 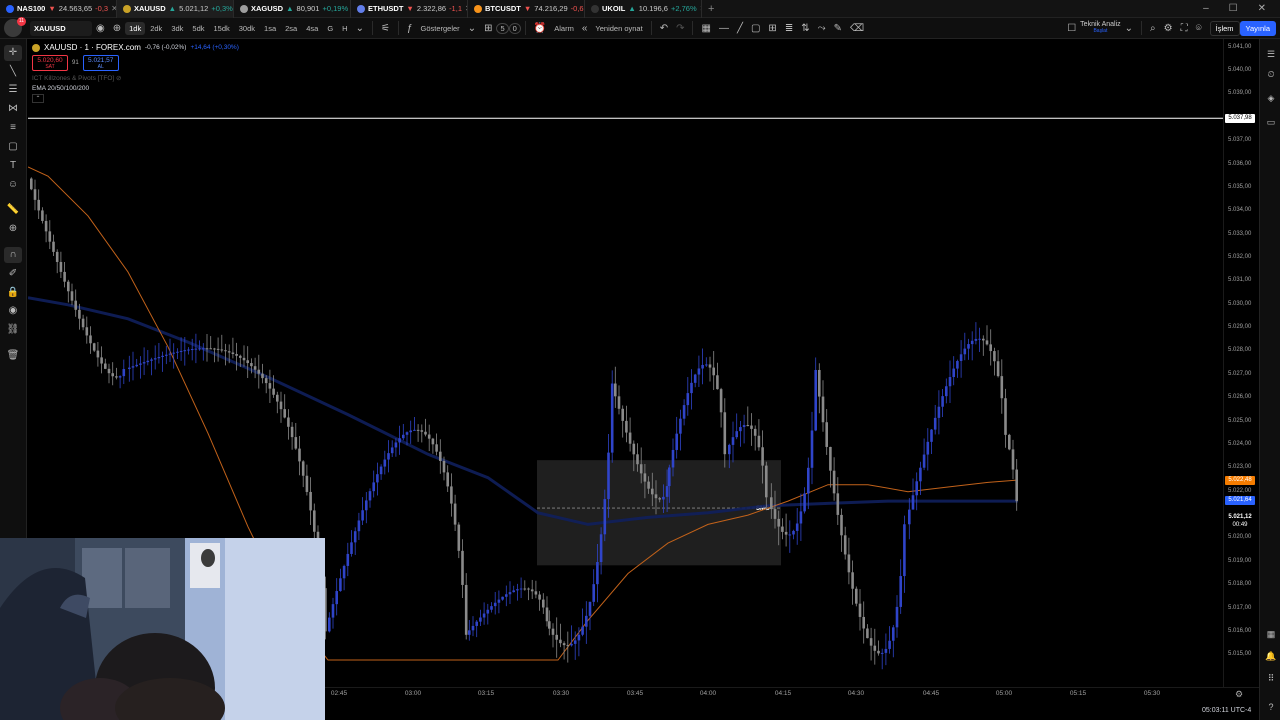 What do you see at coordinates (312, 28) in the screenshot?
I see `timeframe-4sa: 4sa` at bounding box center [312, 28].